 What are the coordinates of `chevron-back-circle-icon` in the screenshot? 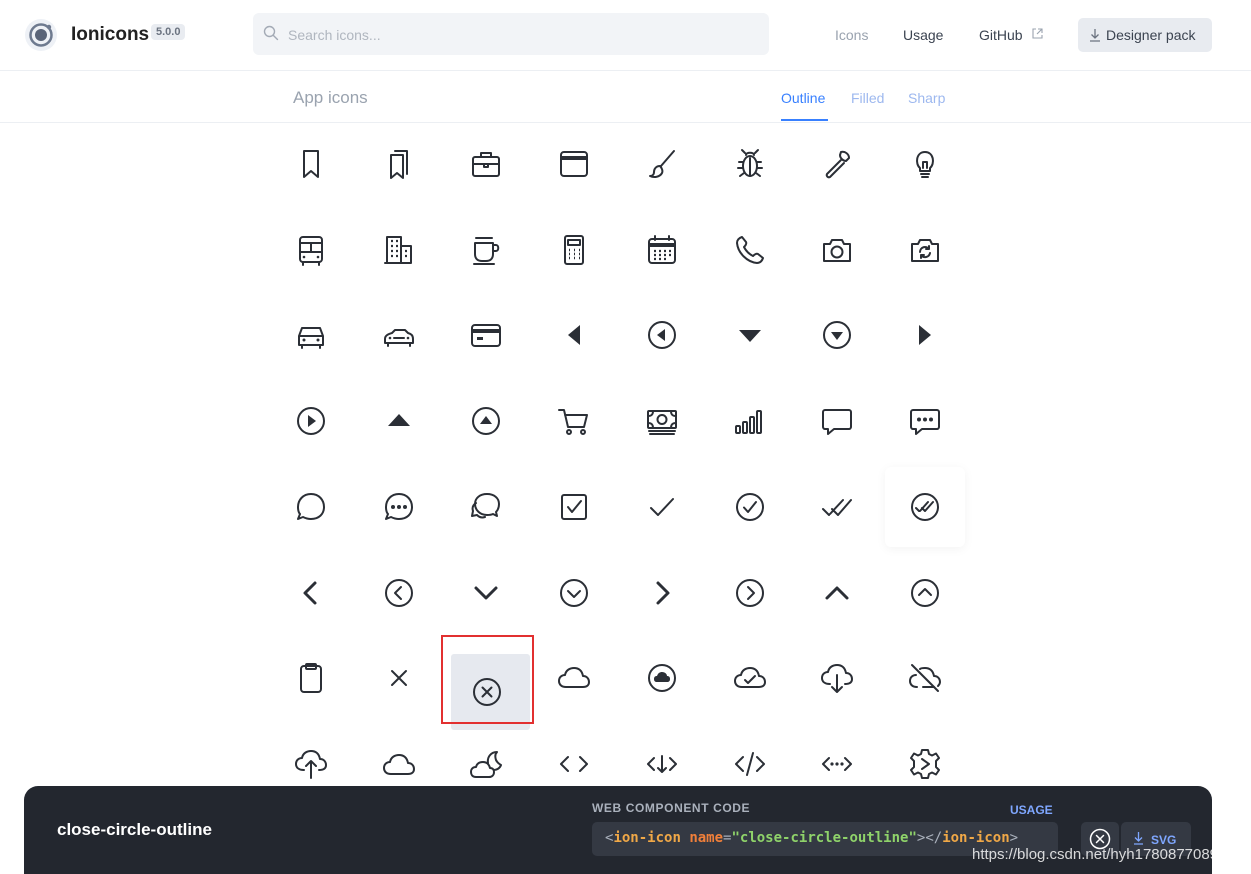 It's located at (398, 592).